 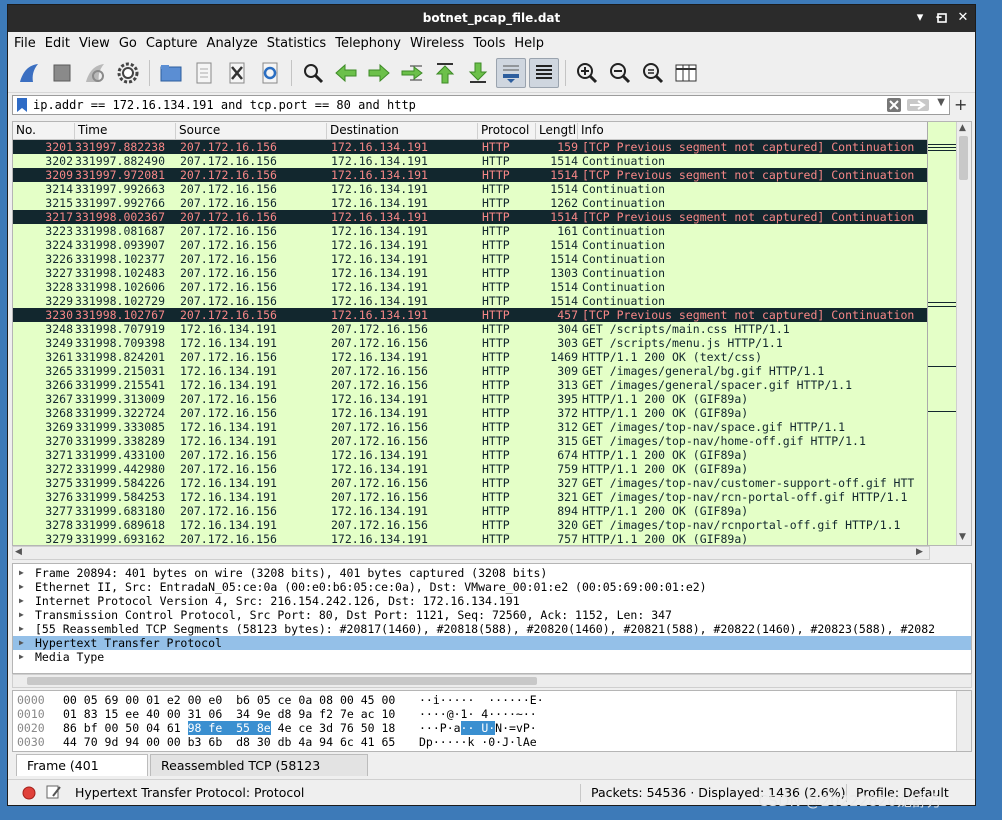 What do you see at coordinates (172, 43) in the screenshot?
I see `menu-capture: Capture` at bounding box center [172, 43].